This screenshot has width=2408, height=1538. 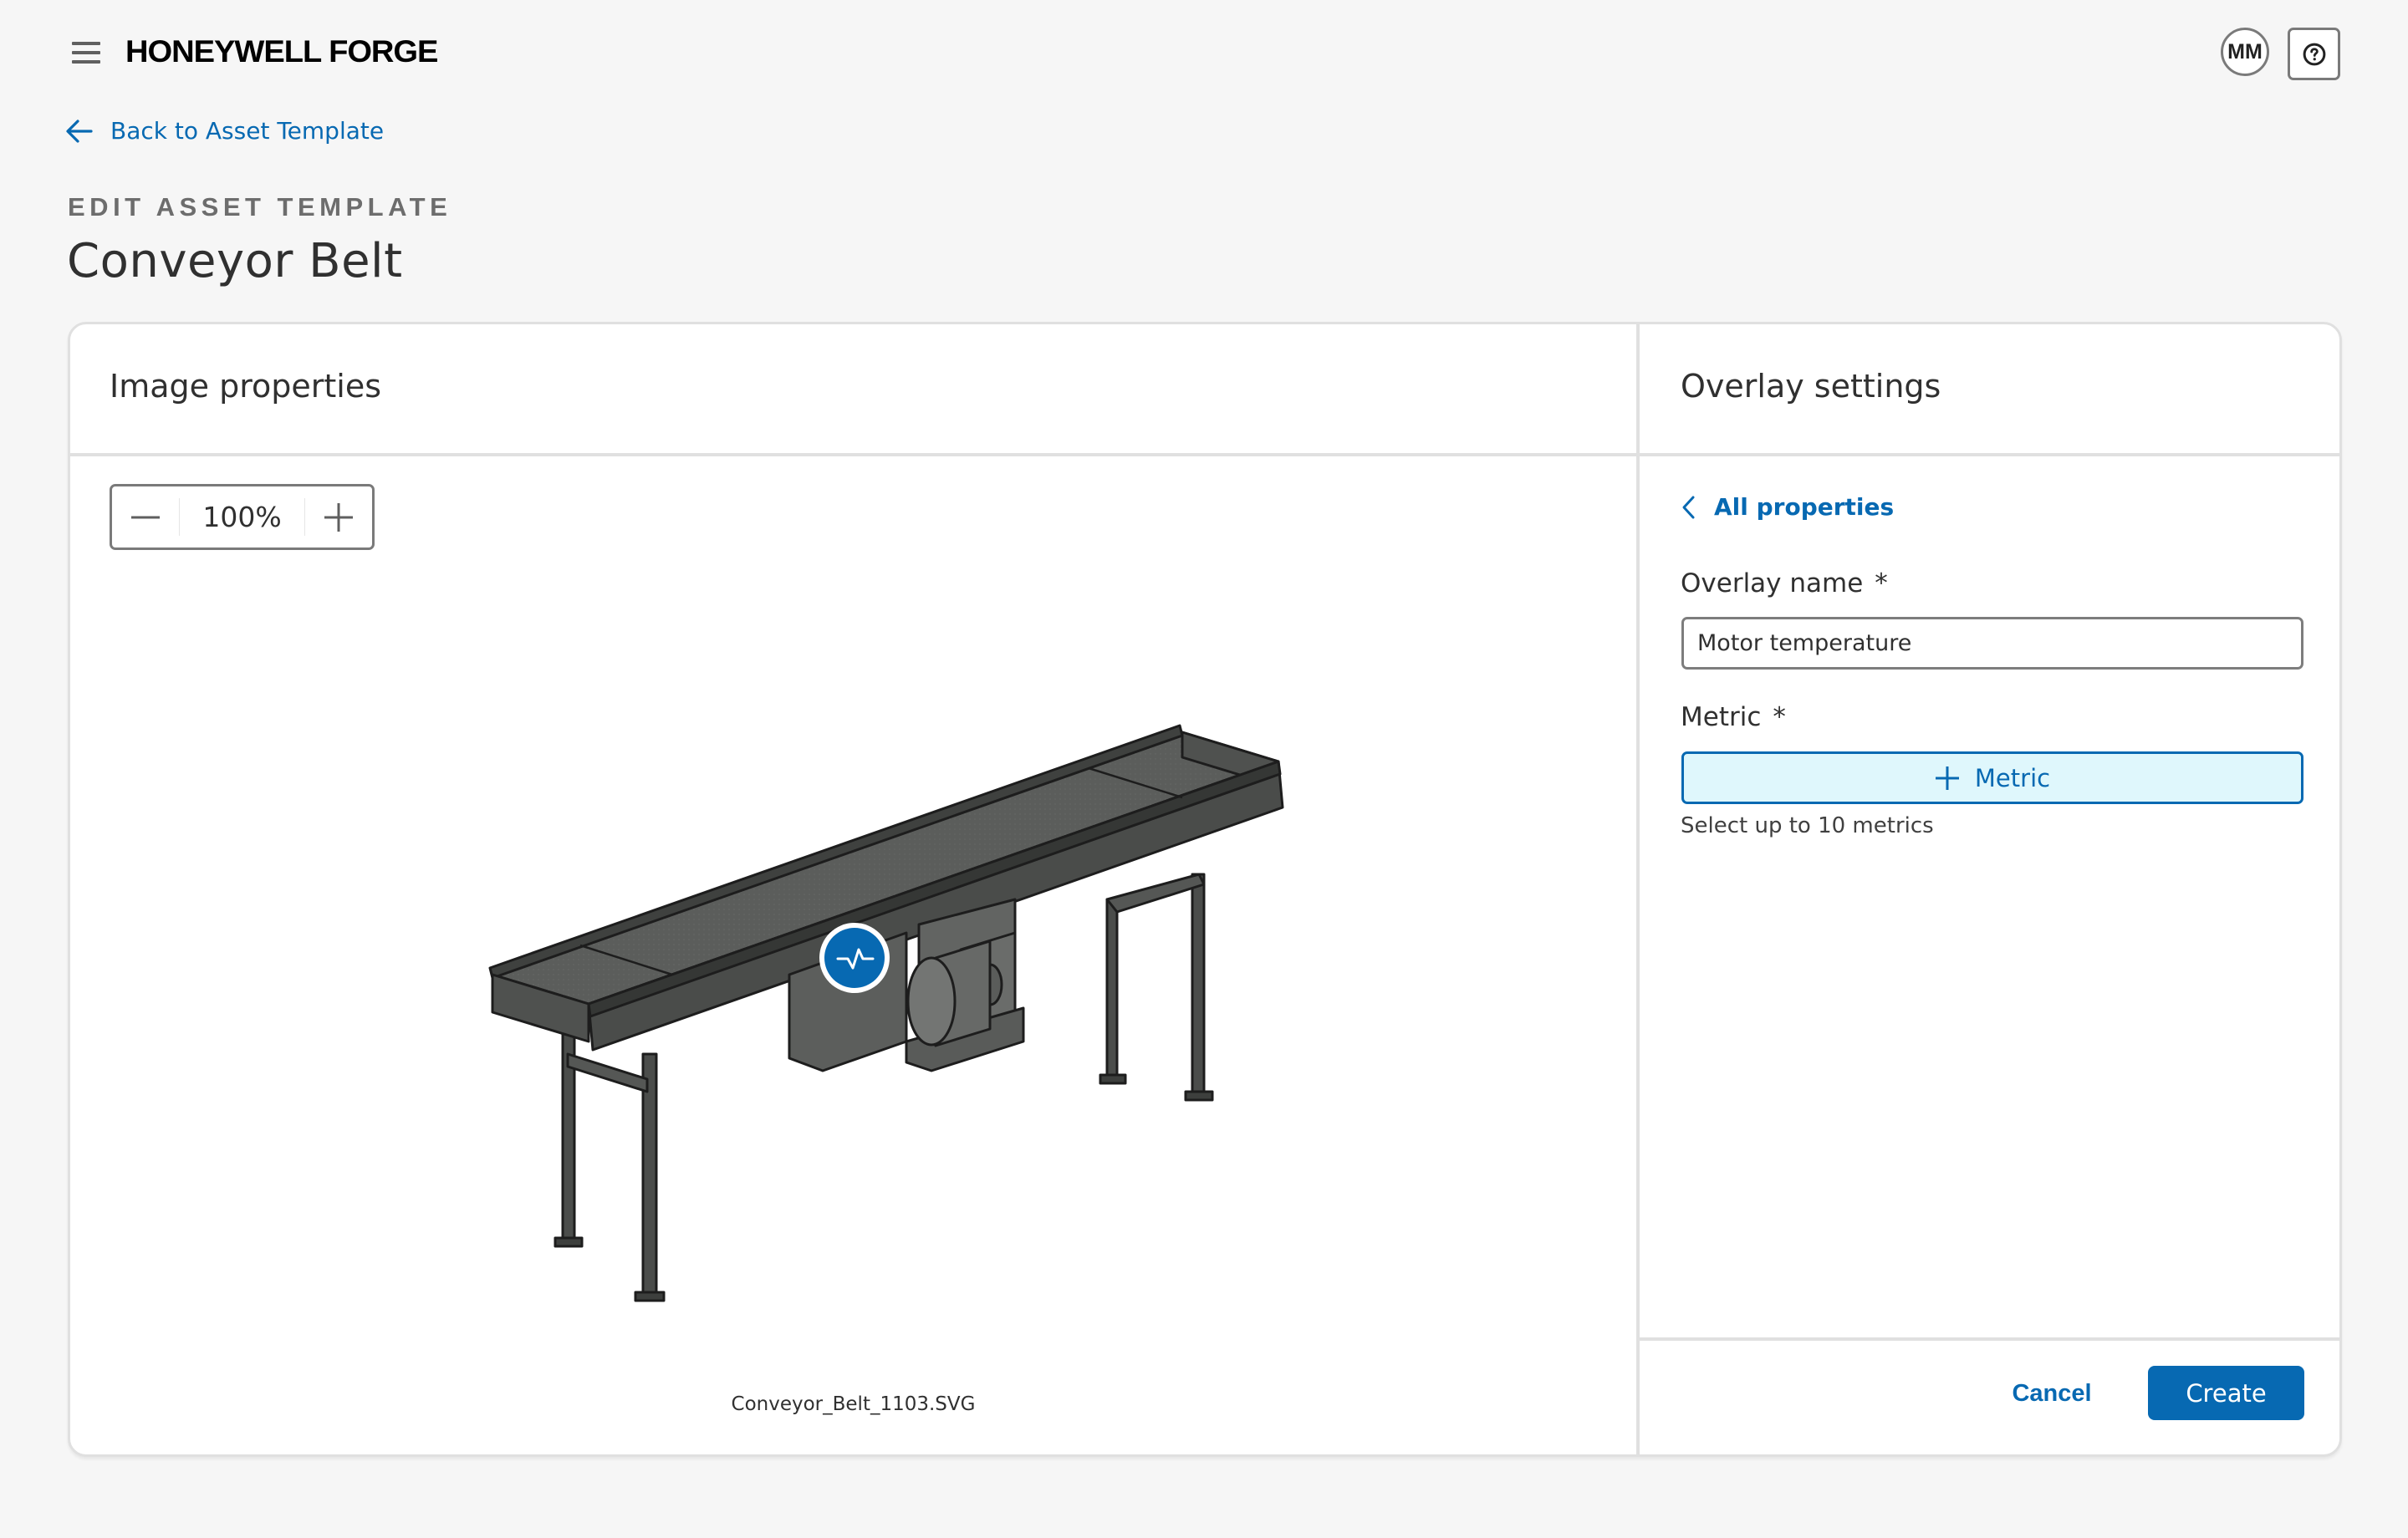 I want to click on chevron-left-icon, so click(x=1689, y=507).